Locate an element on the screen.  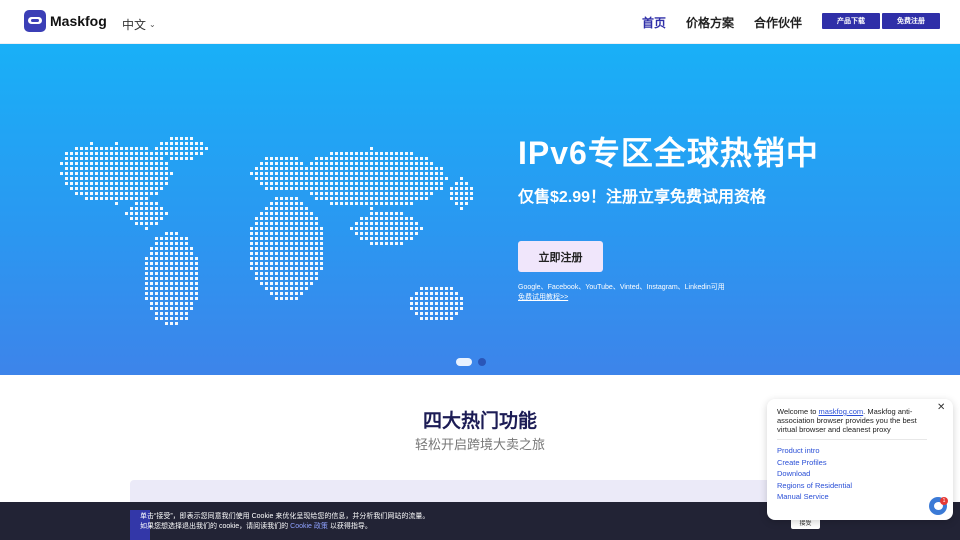
carousel-dot is located at coordinates (482, 362).